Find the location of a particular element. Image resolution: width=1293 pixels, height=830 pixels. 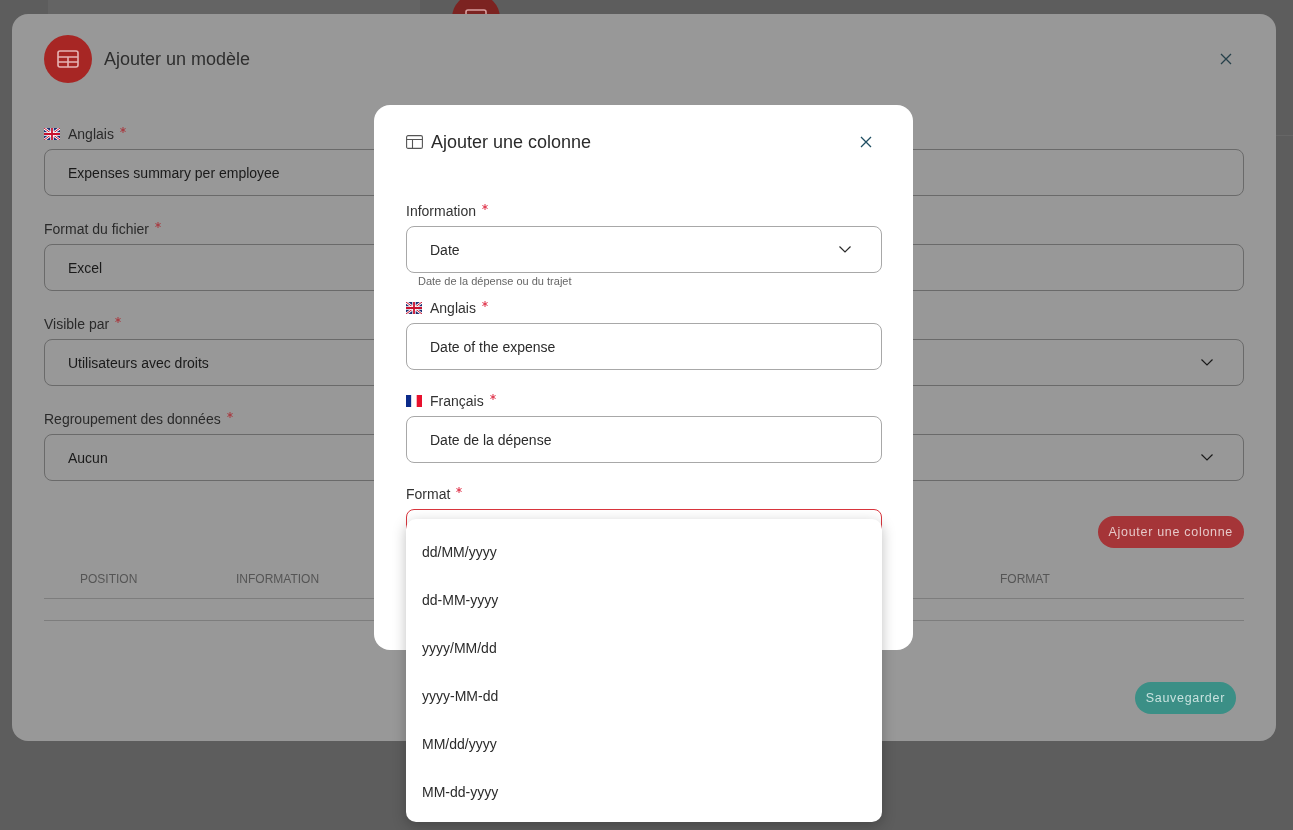

menu-option: MM/dd/yyyy is located at coordinates (644, 744).